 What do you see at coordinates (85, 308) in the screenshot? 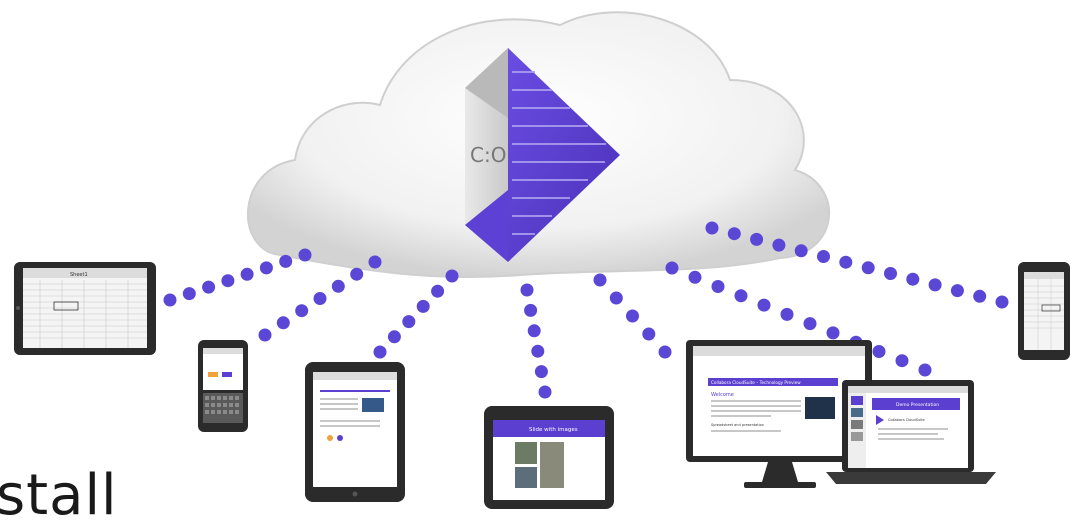
I see `tablet-left: Sheet1` at bounding box center [85, 308].